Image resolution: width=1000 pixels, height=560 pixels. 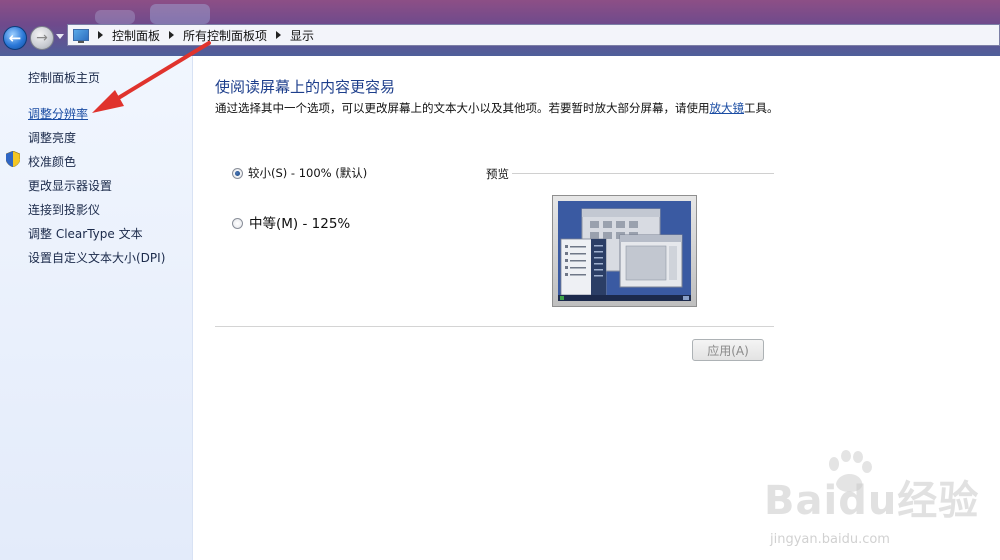 I want to click on page-title: 使阅读屏幕上的内容更容易, so click(x=305, y=87).